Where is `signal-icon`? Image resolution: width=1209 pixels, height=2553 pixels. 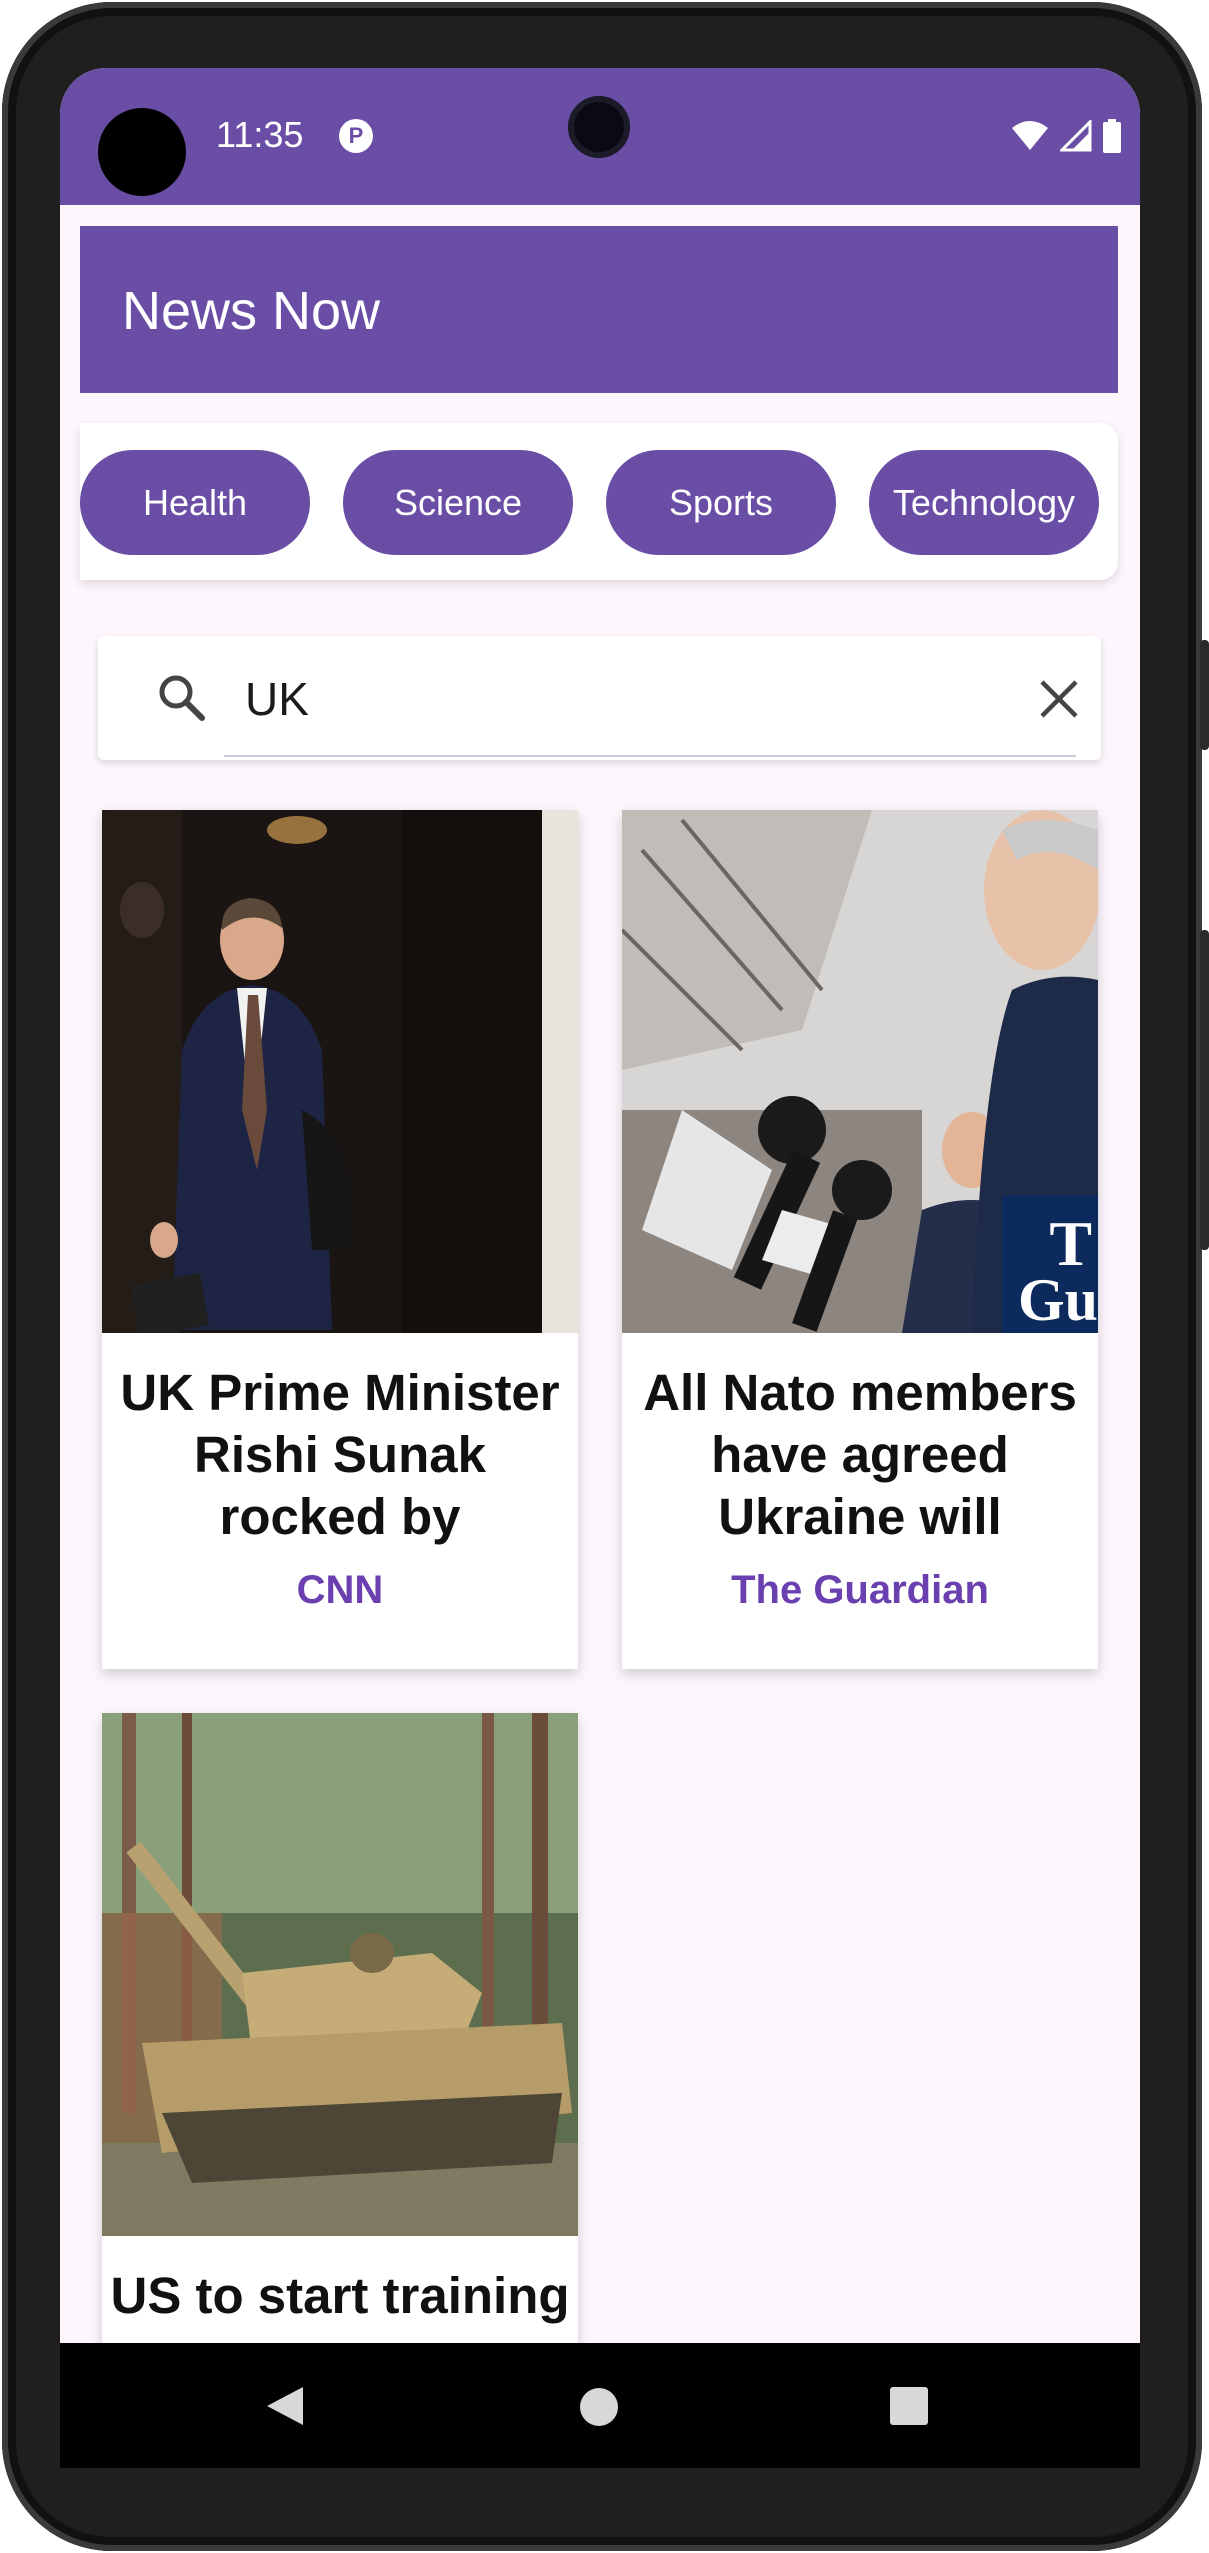 signal-icon is located at coordinates (1076, 136).